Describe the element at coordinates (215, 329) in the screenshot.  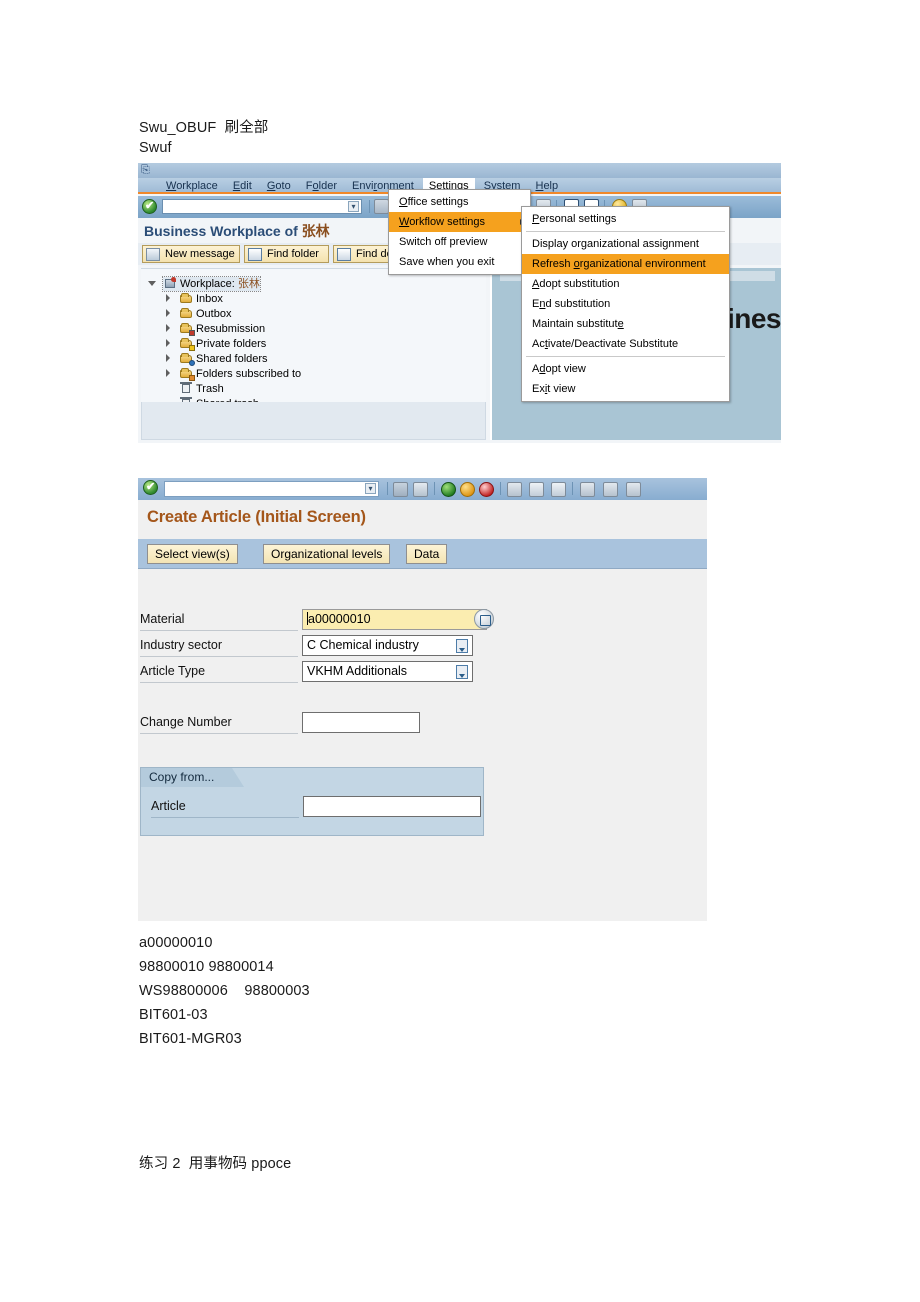
I see `tree-item-resubmission: Resubmission` at that location.